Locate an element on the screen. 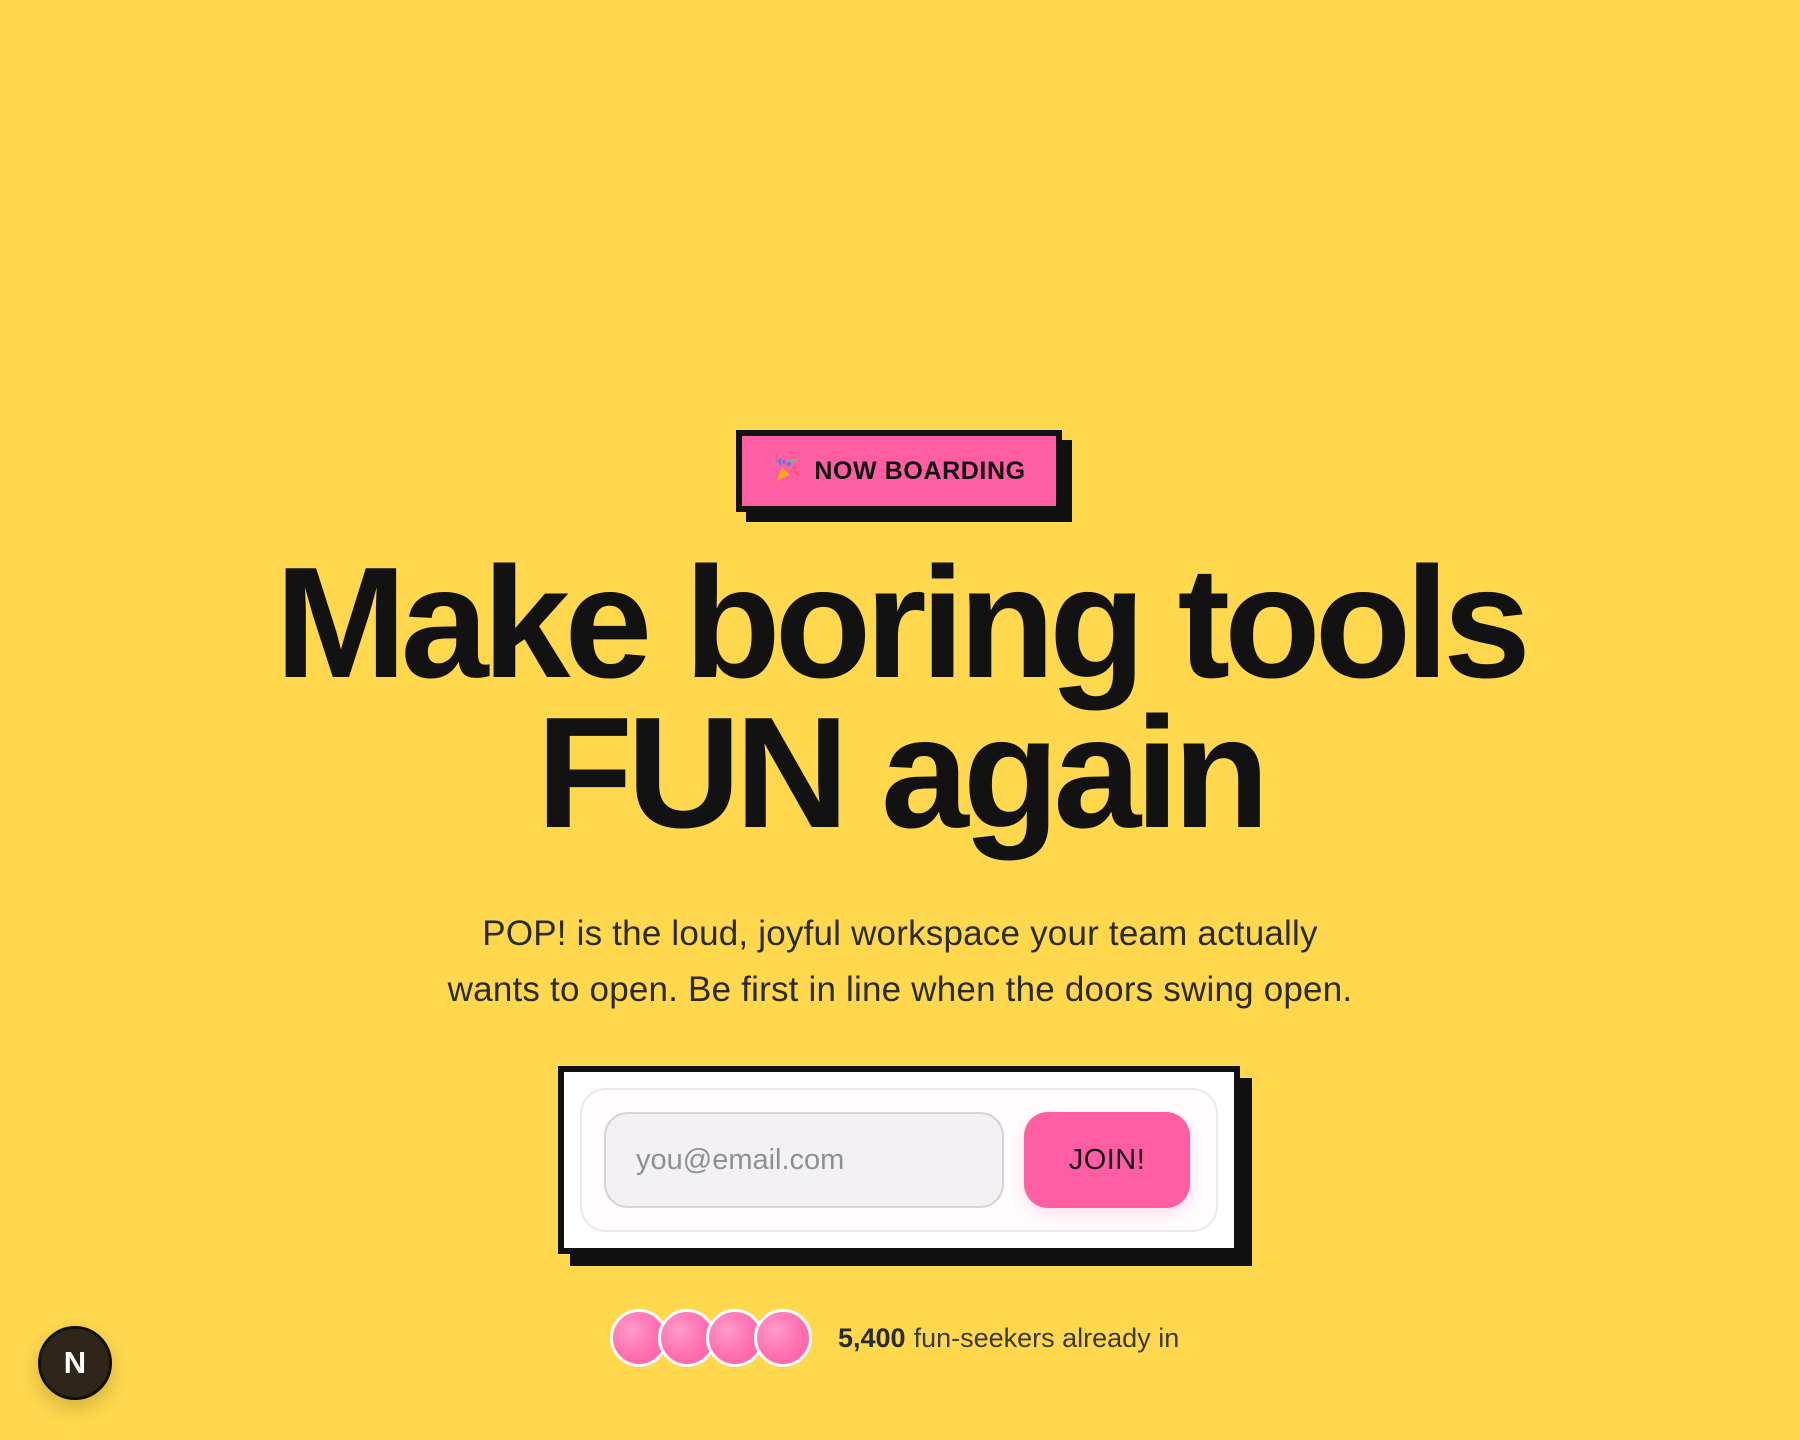  social-proof-text: 5,400 fun-seekers already in is located at coordinates (1008, 1338).